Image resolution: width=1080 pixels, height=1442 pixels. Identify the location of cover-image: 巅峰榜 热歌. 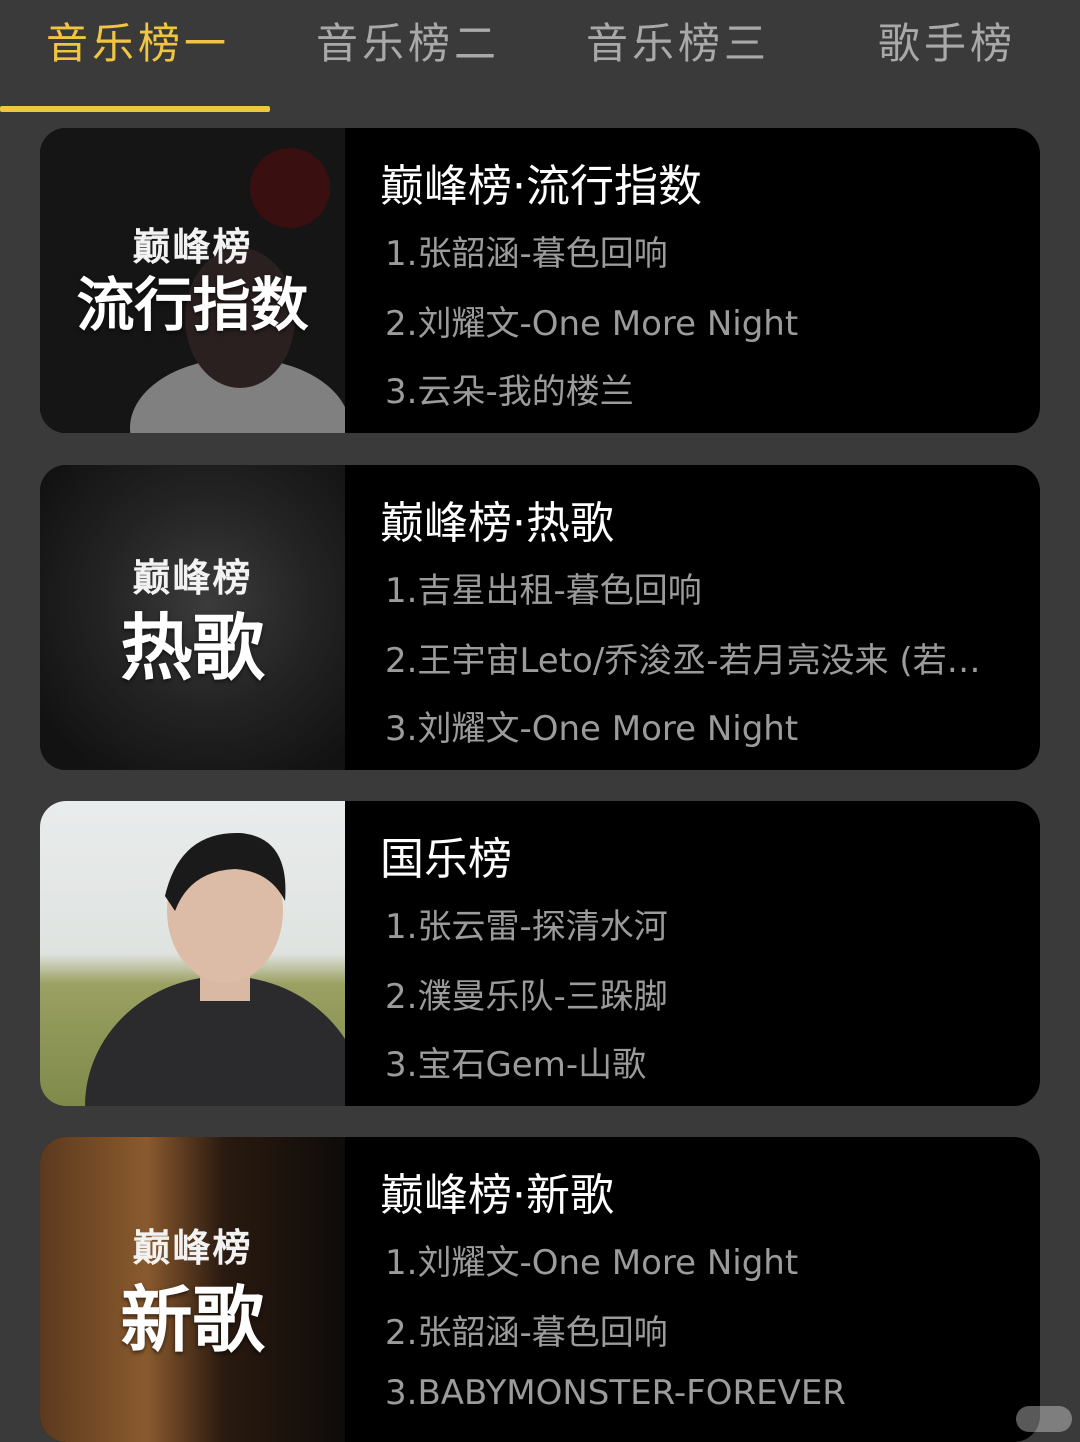
(192, 617).